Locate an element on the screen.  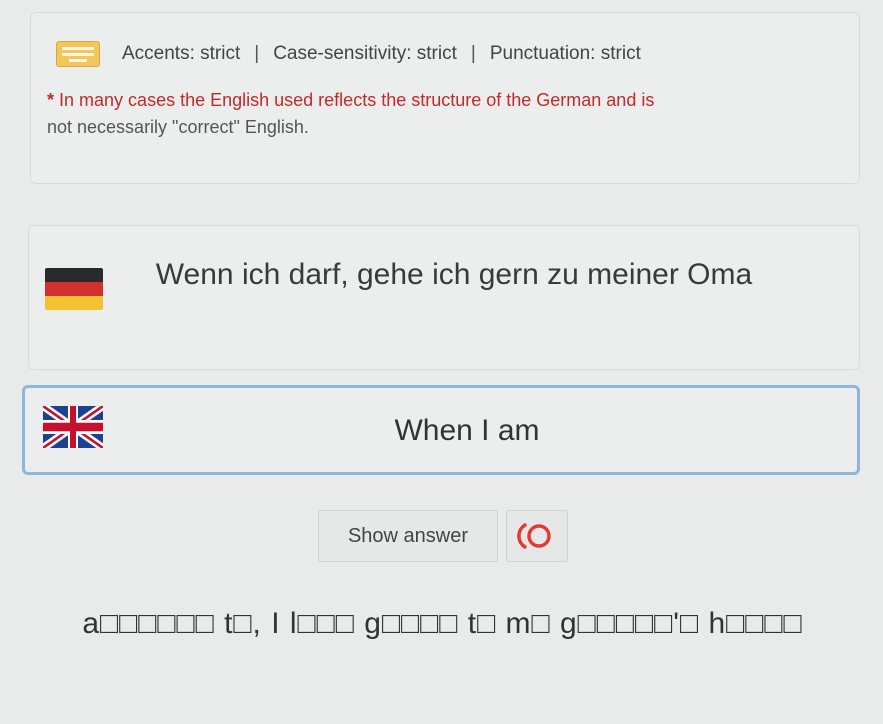
show-answer-button: Show answer is located at coordinates (408, 536).